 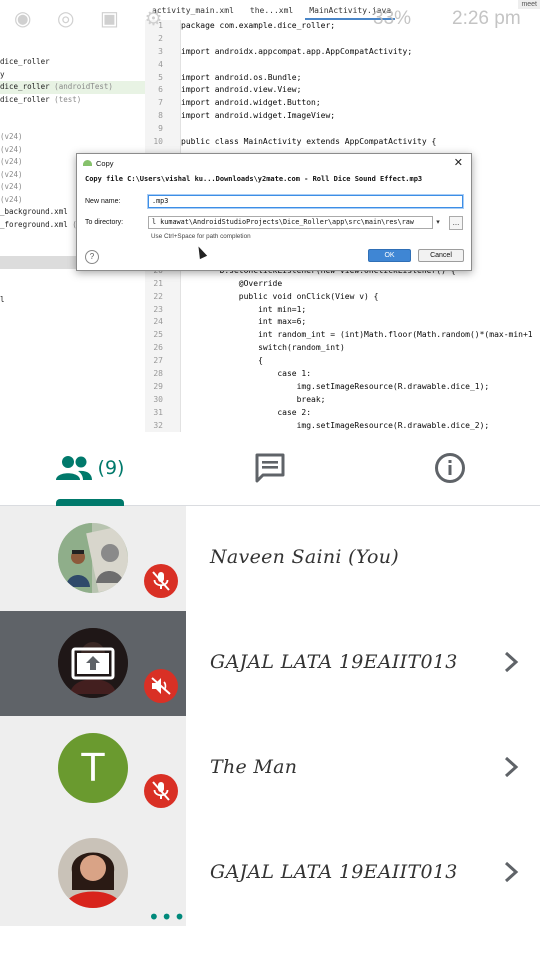 I want to click on participant-row: Naveen Saini (You), so click(x=270, y=558).